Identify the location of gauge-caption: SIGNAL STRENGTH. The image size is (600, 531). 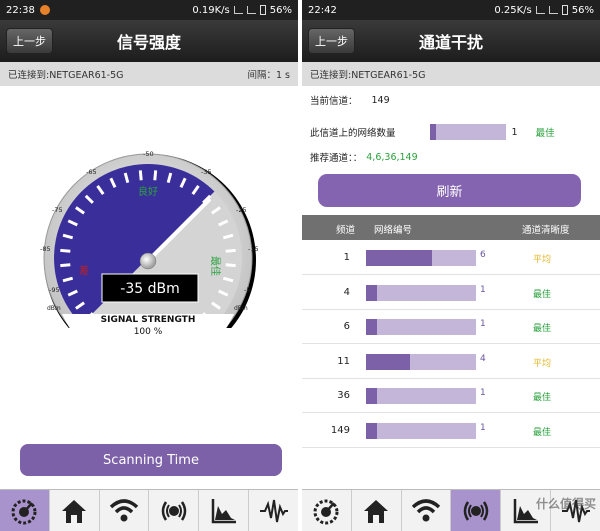
(148, 320).